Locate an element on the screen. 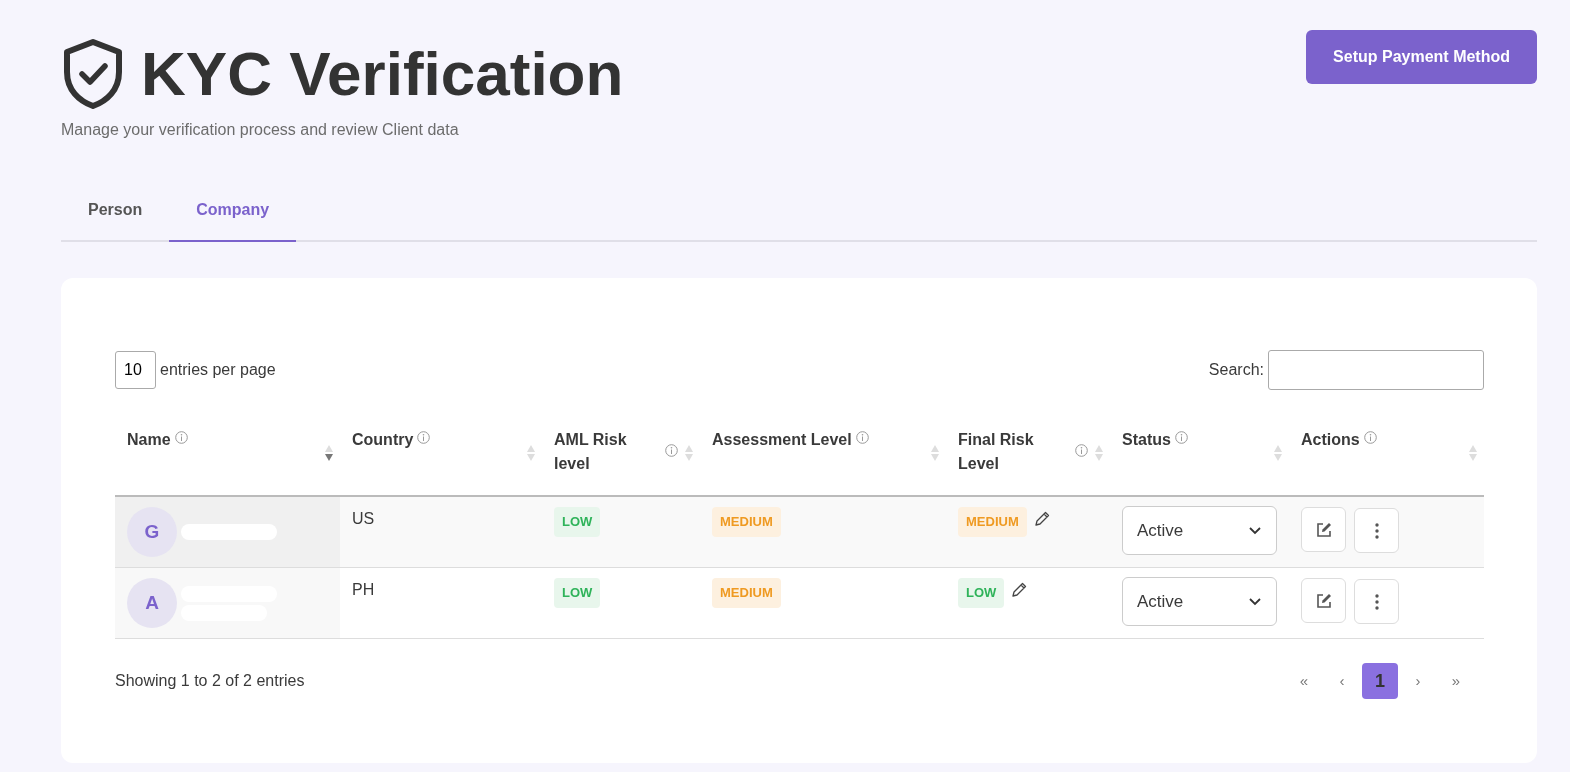 The width and height of the screenshot is (1570, 772). page-size-label: entries per page is located at coordinates (218, 370).